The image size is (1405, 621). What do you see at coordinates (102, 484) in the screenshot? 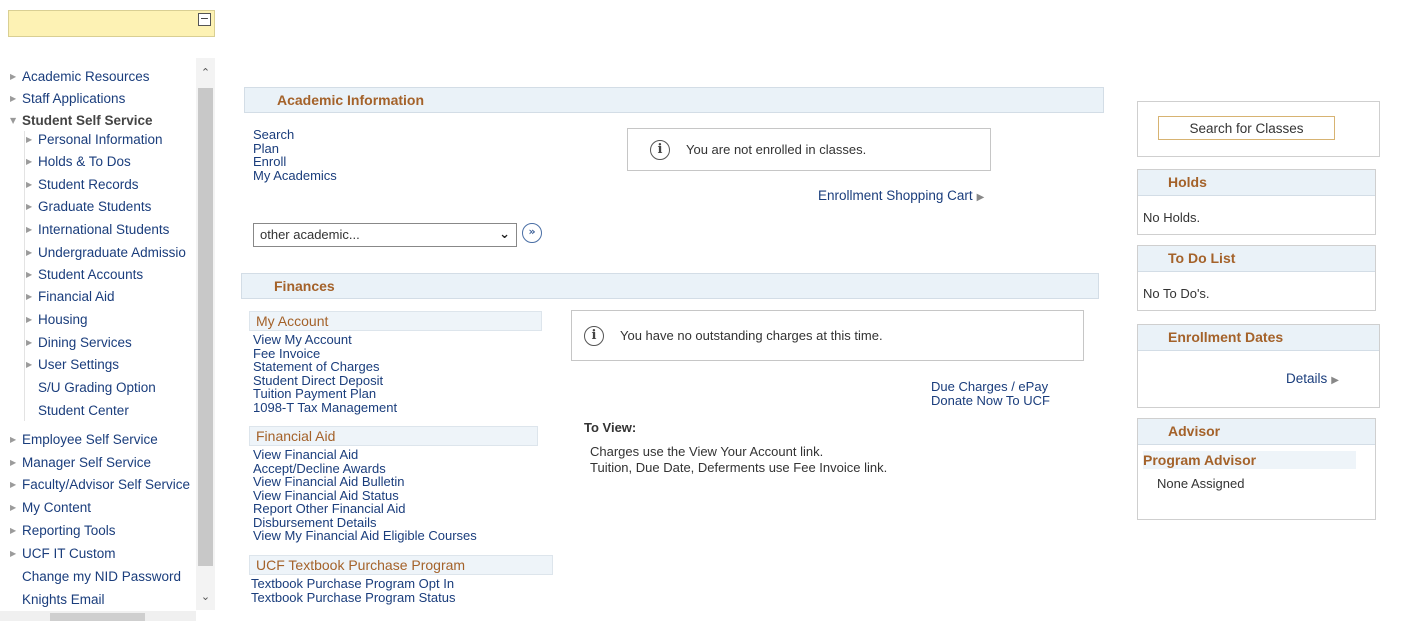
I see `sidebar-item: ▶ Faculty/Advisor Self Service` at bounding box center [102, 484].